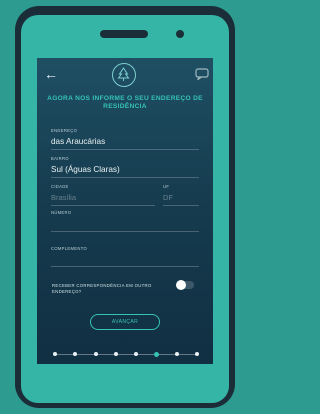  Describe the element at coordinates (125, 231) in the screenshot. I see `number-underline` at that location.